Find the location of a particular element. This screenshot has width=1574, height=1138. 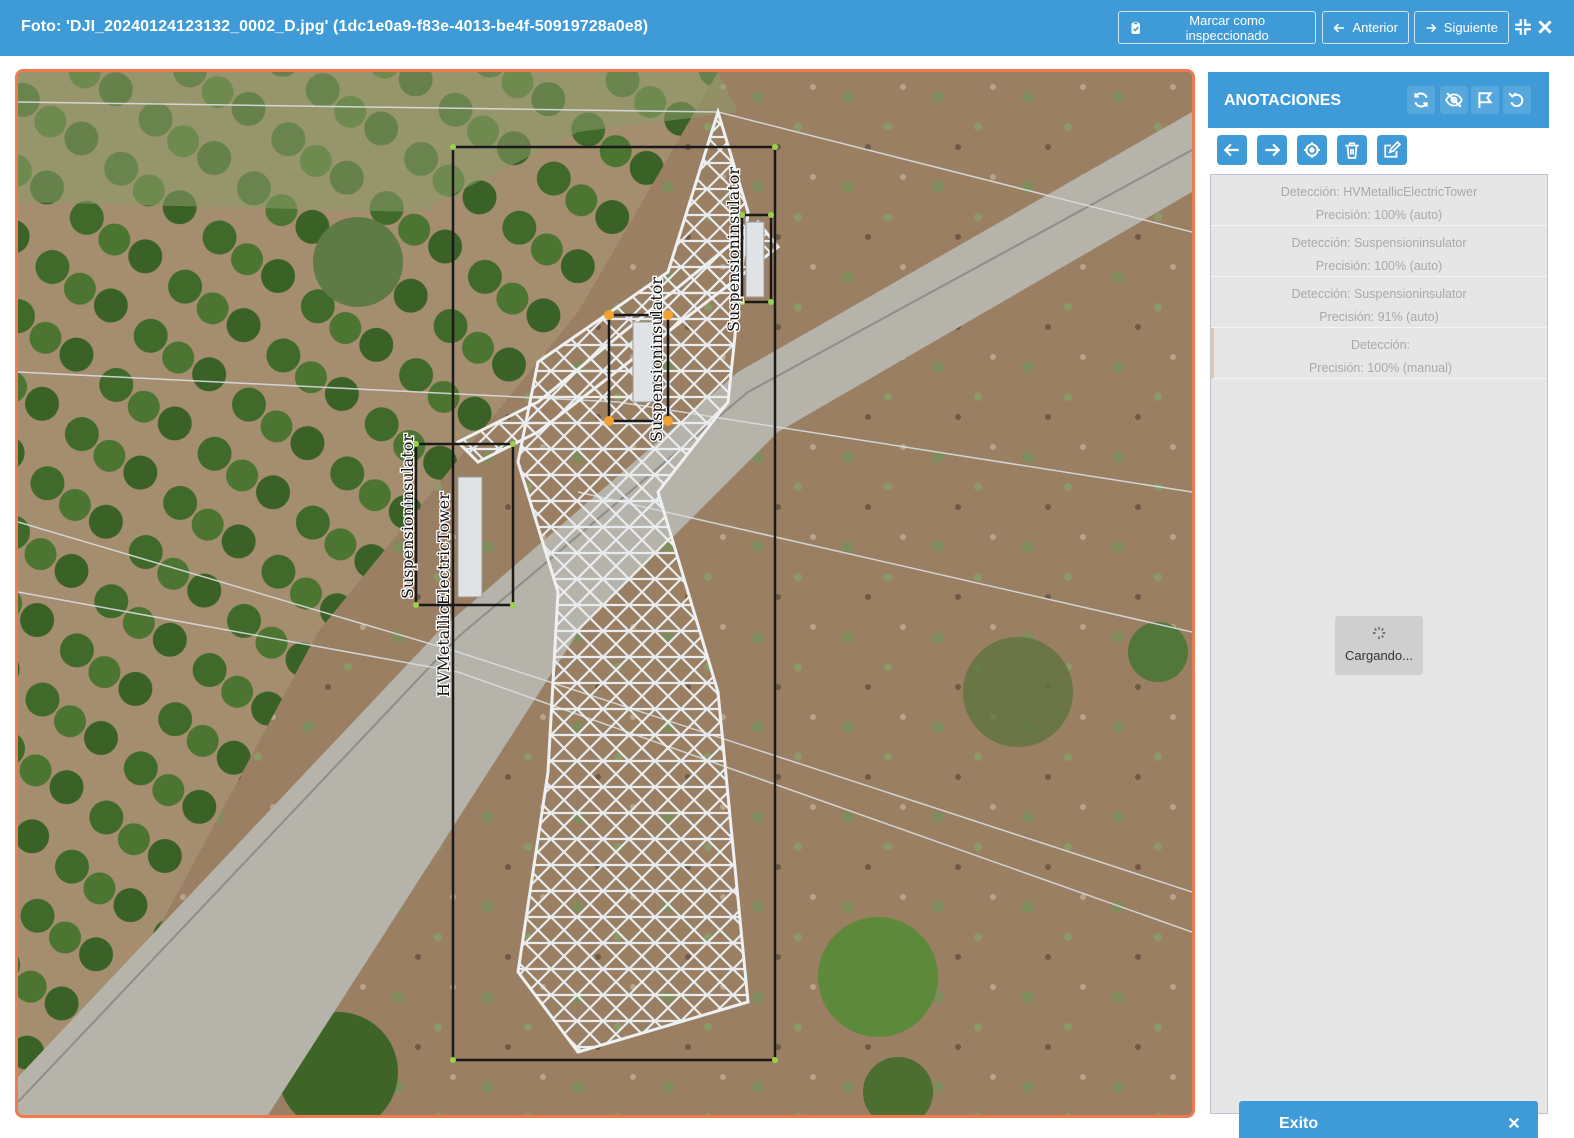

delete-annotation-button is located at coordinates (1352, 150).